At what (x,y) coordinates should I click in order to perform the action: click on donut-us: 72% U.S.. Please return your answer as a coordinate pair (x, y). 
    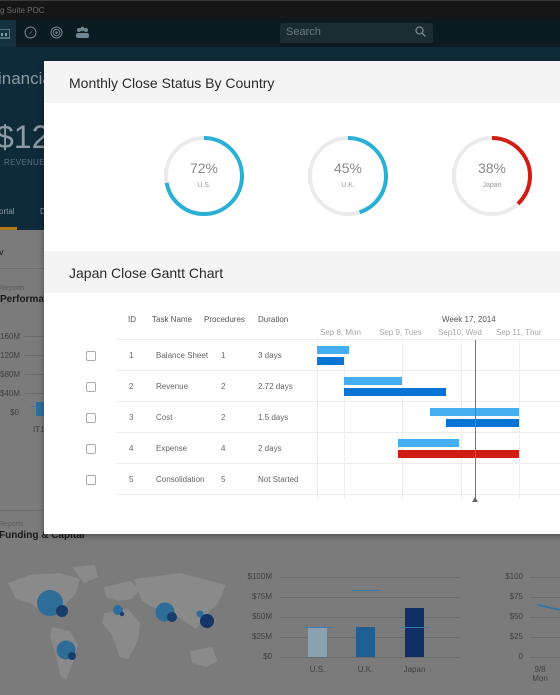
    Looking at the image, I should click on (204, 176).